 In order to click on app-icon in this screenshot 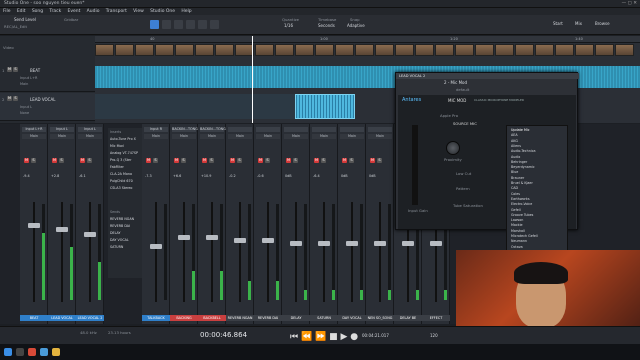, I will do `click(56, 352)`.